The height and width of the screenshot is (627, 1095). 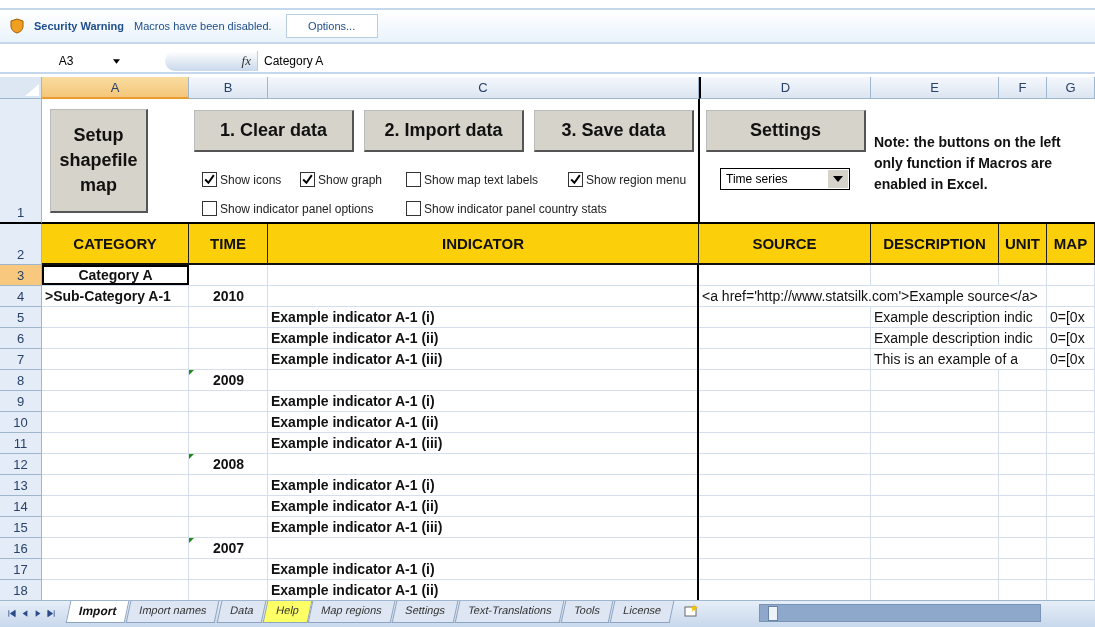 I want to click on row-header: 17, so click(x=21, y=569).